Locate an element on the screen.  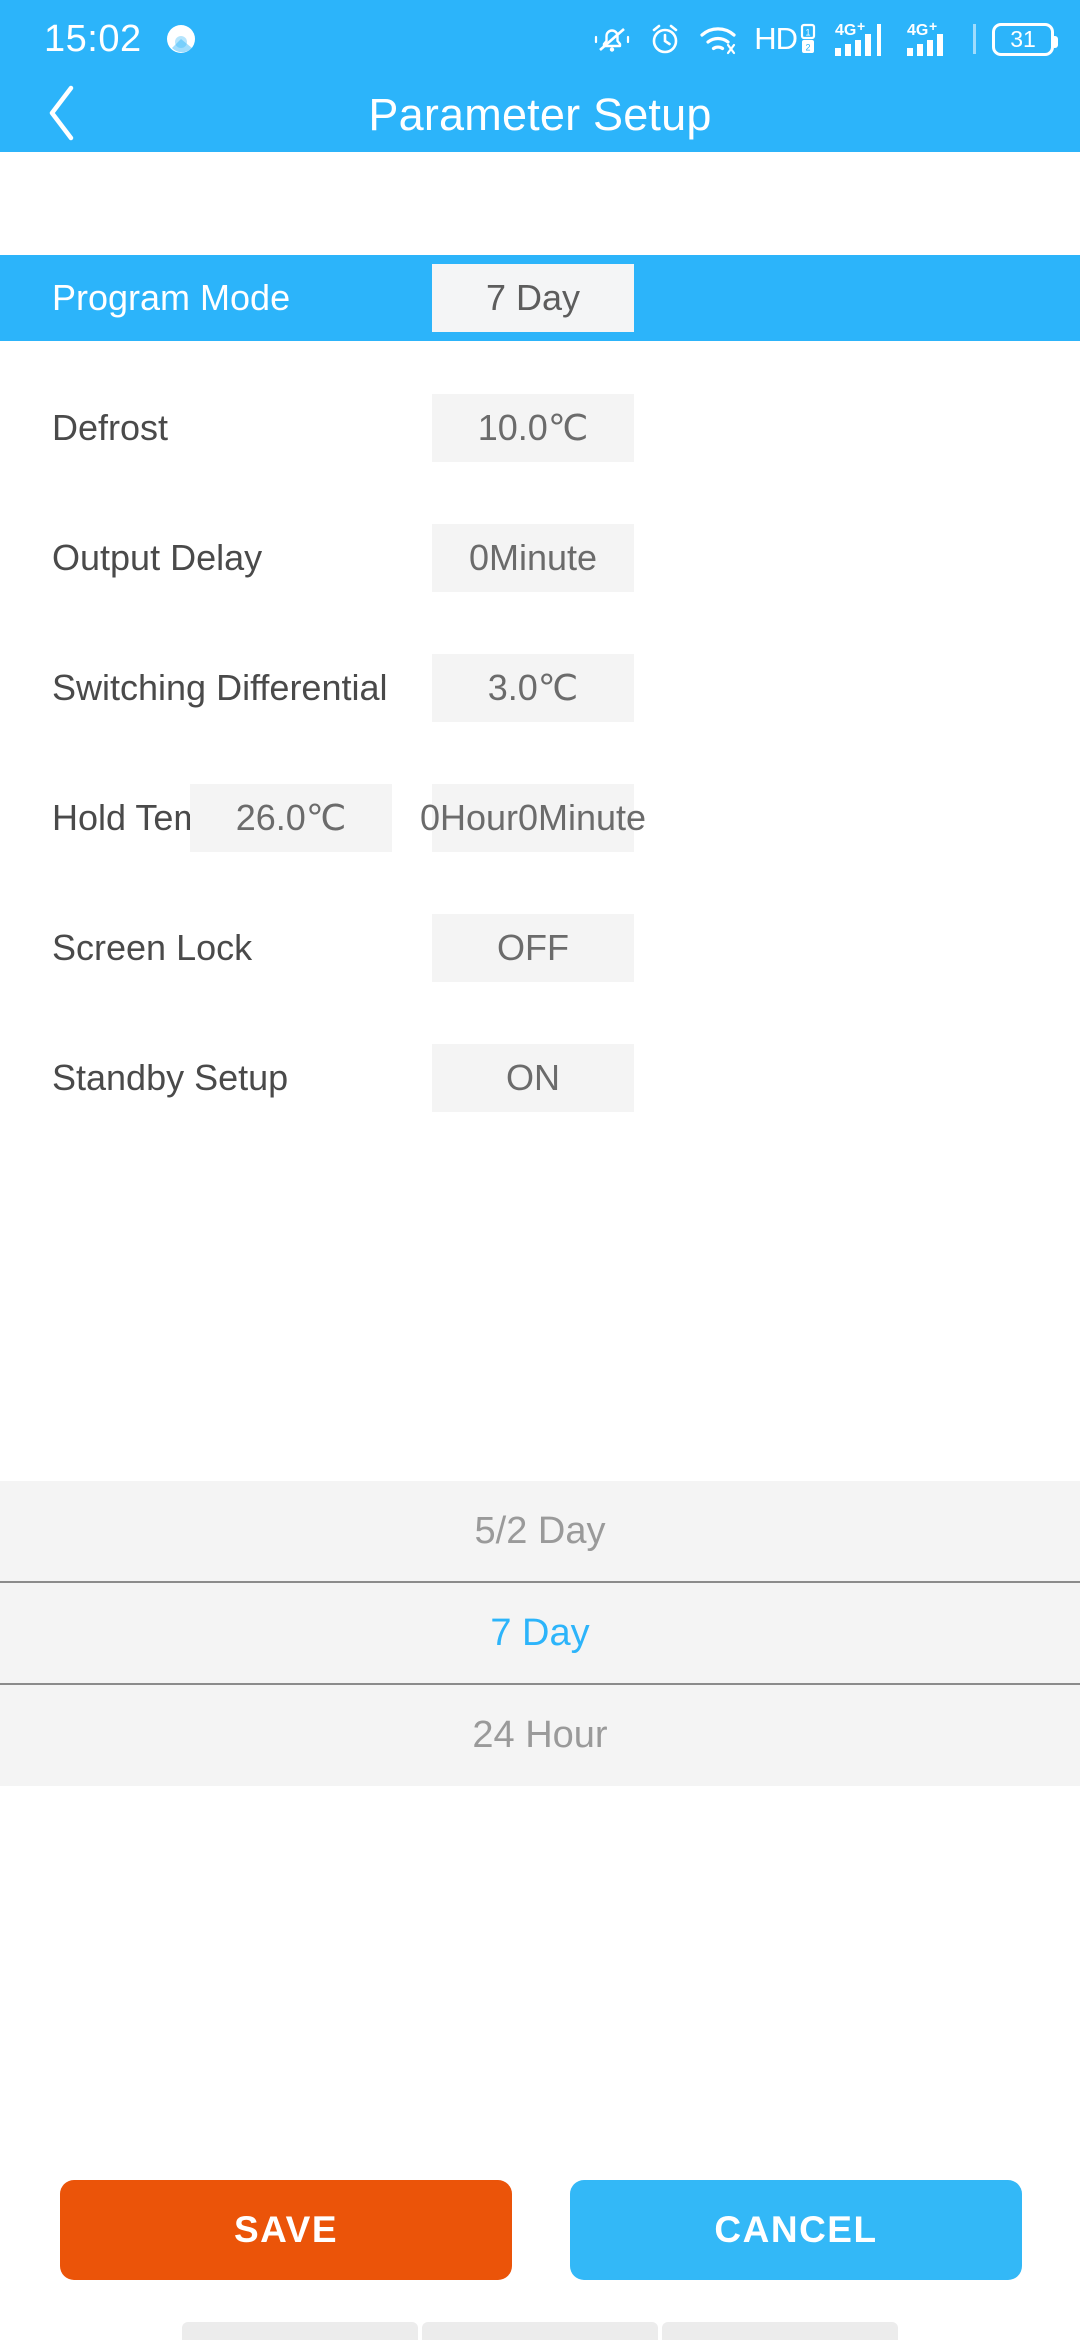
parameter-sub-value-box: 26.0℃ is located at coordinates (291, 818).